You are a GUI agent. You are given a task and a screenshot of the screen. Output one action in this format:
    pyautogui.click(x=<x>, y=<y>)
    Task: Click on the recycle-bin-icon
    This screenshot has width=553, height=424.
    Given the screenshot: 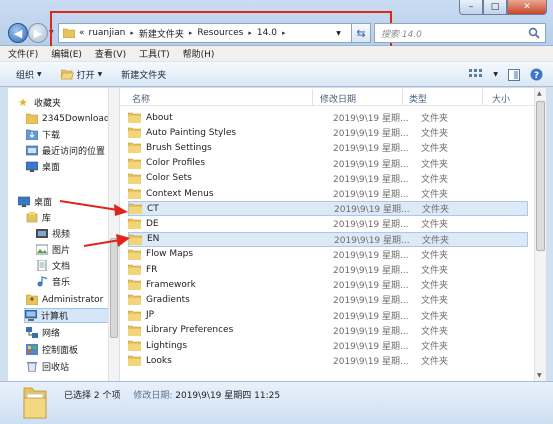 What is the action you would take?
    pyautogui.click(x=32, y=367)
    